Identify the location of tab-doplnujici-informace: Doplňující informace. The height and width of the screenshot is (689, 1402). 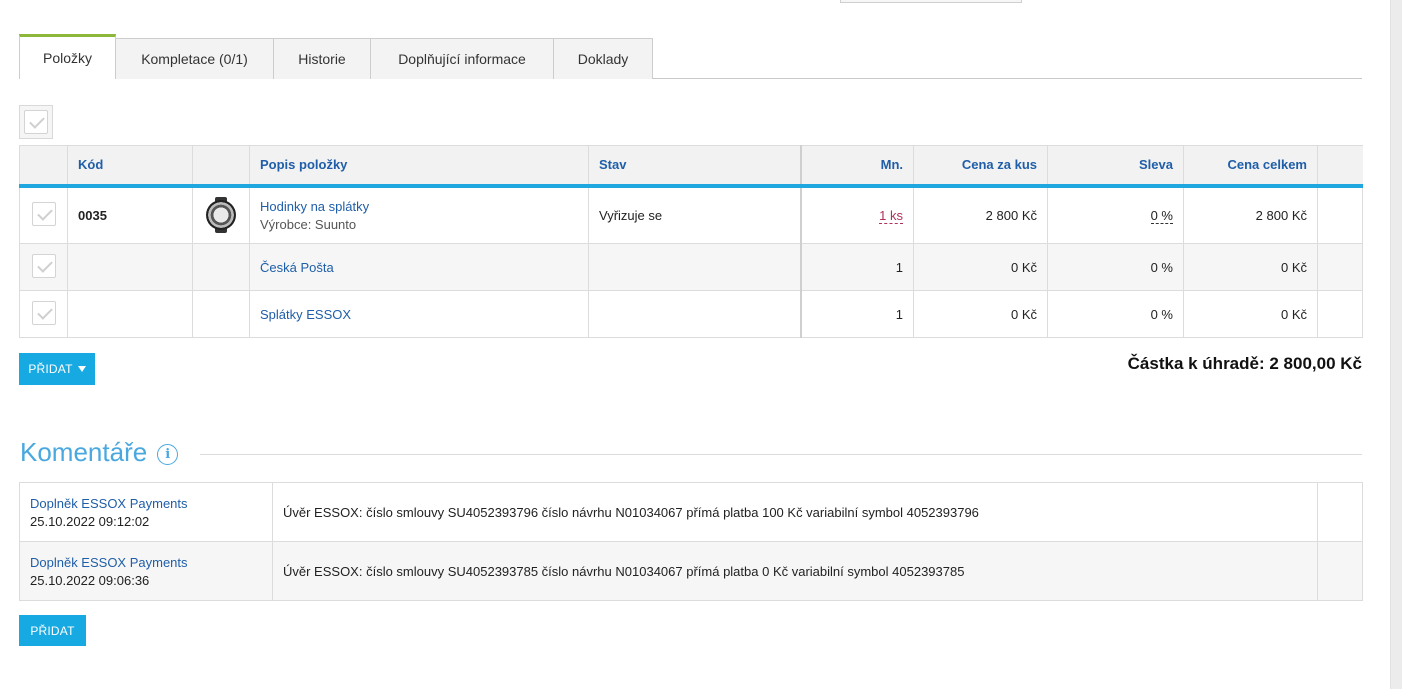
(462, 58).